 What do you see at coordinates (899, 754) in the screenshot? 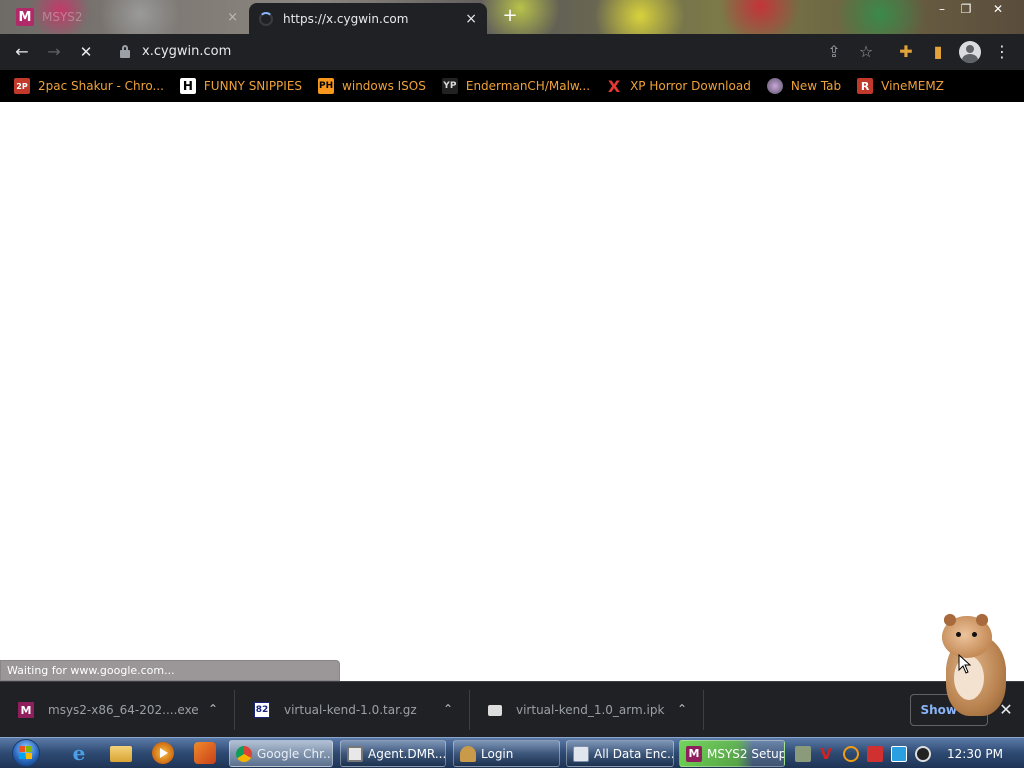
I see `display-icon` at bounding box center [899, 754].